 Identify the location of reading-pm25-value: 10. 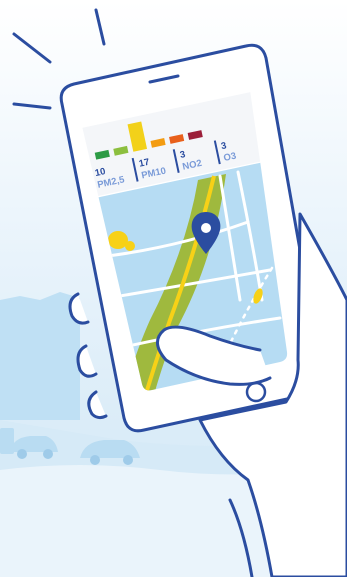
(100, 172).